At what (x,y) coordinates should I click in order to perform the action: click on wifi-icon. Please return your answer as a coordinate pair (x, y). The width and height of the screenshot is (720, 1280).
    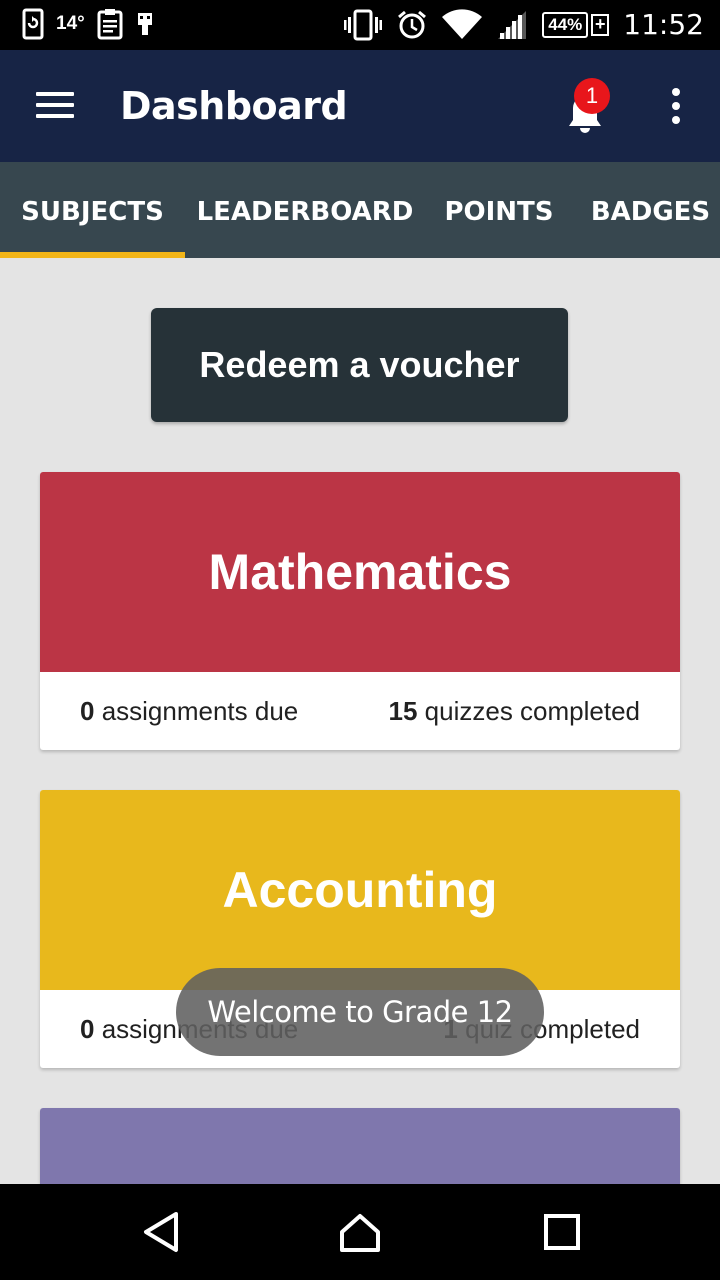
    Looking at the image, I should click on (462, 23).